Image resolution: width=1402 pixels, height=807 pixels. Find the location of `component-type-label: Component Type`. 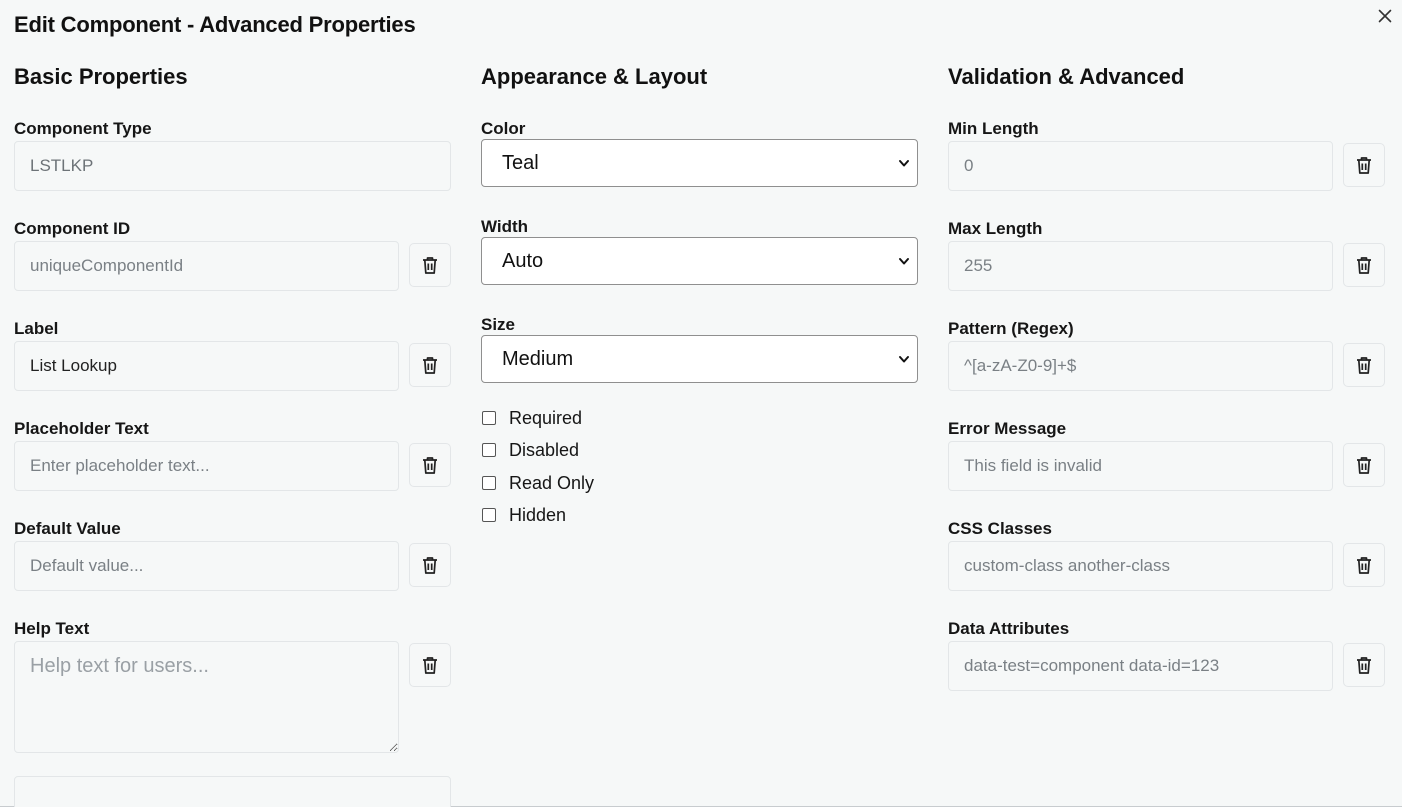

component-type-label: Component Type is located at coordinates (83, 128).